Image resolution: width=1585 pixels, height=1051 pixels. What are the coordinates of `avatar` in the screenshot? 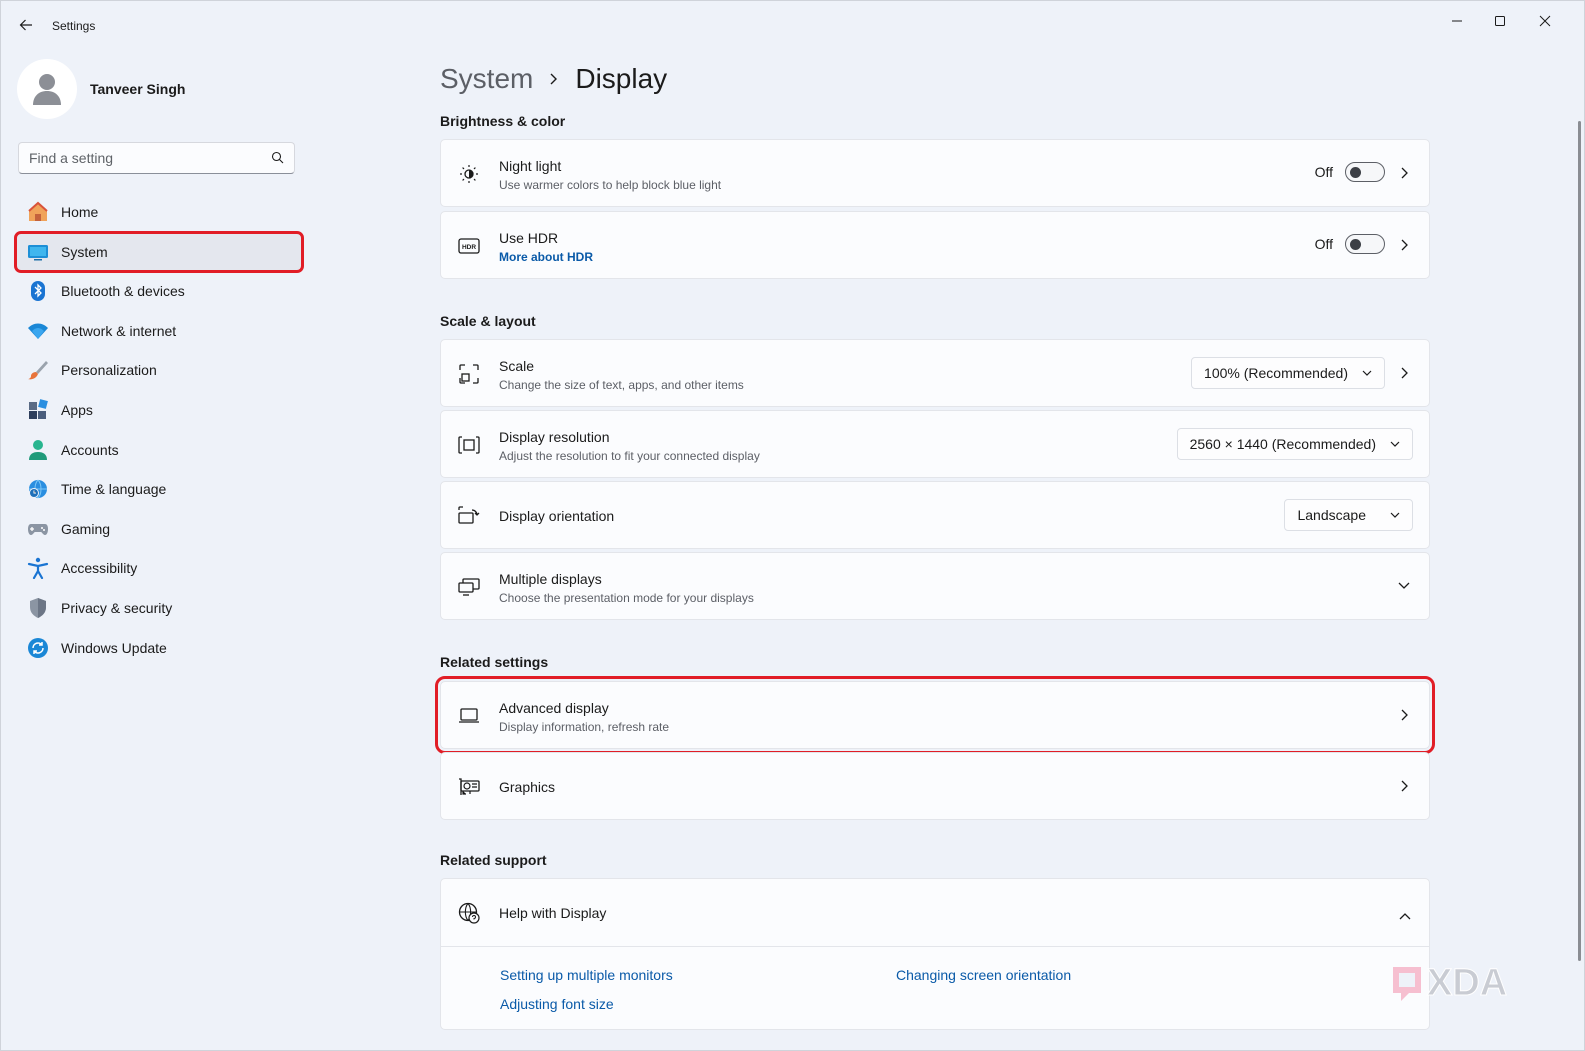 It's located at (47, 89).